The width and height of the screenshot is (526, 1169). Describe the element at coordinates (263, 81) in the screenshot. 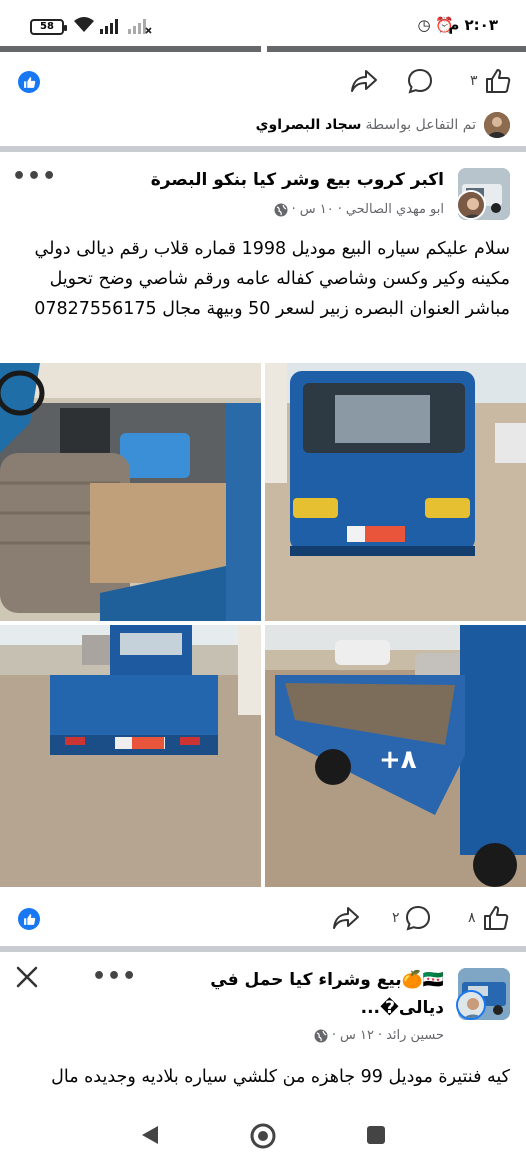

I see `post1-action-bar: ٣` at that location.